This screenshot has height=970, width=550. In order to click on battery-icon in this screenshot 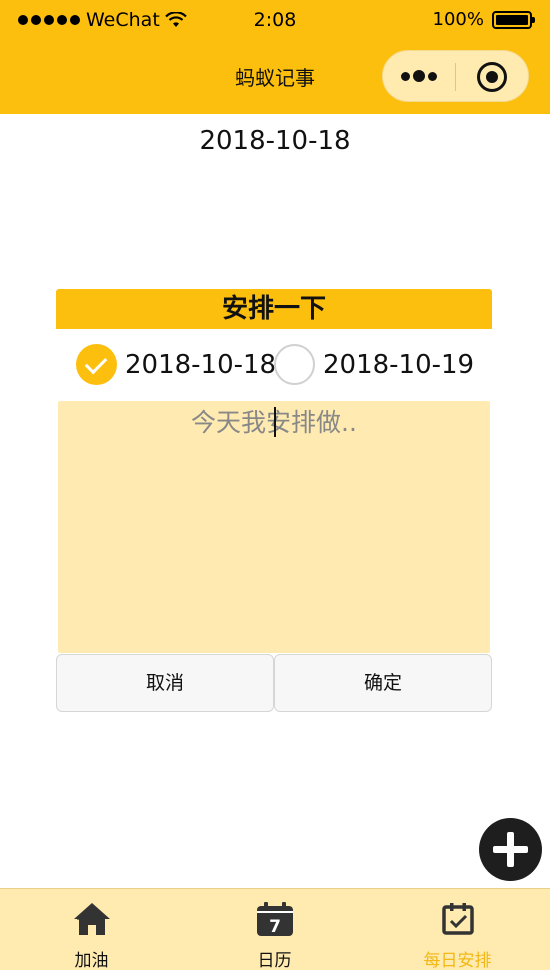, I will do `click(513, 19)`.